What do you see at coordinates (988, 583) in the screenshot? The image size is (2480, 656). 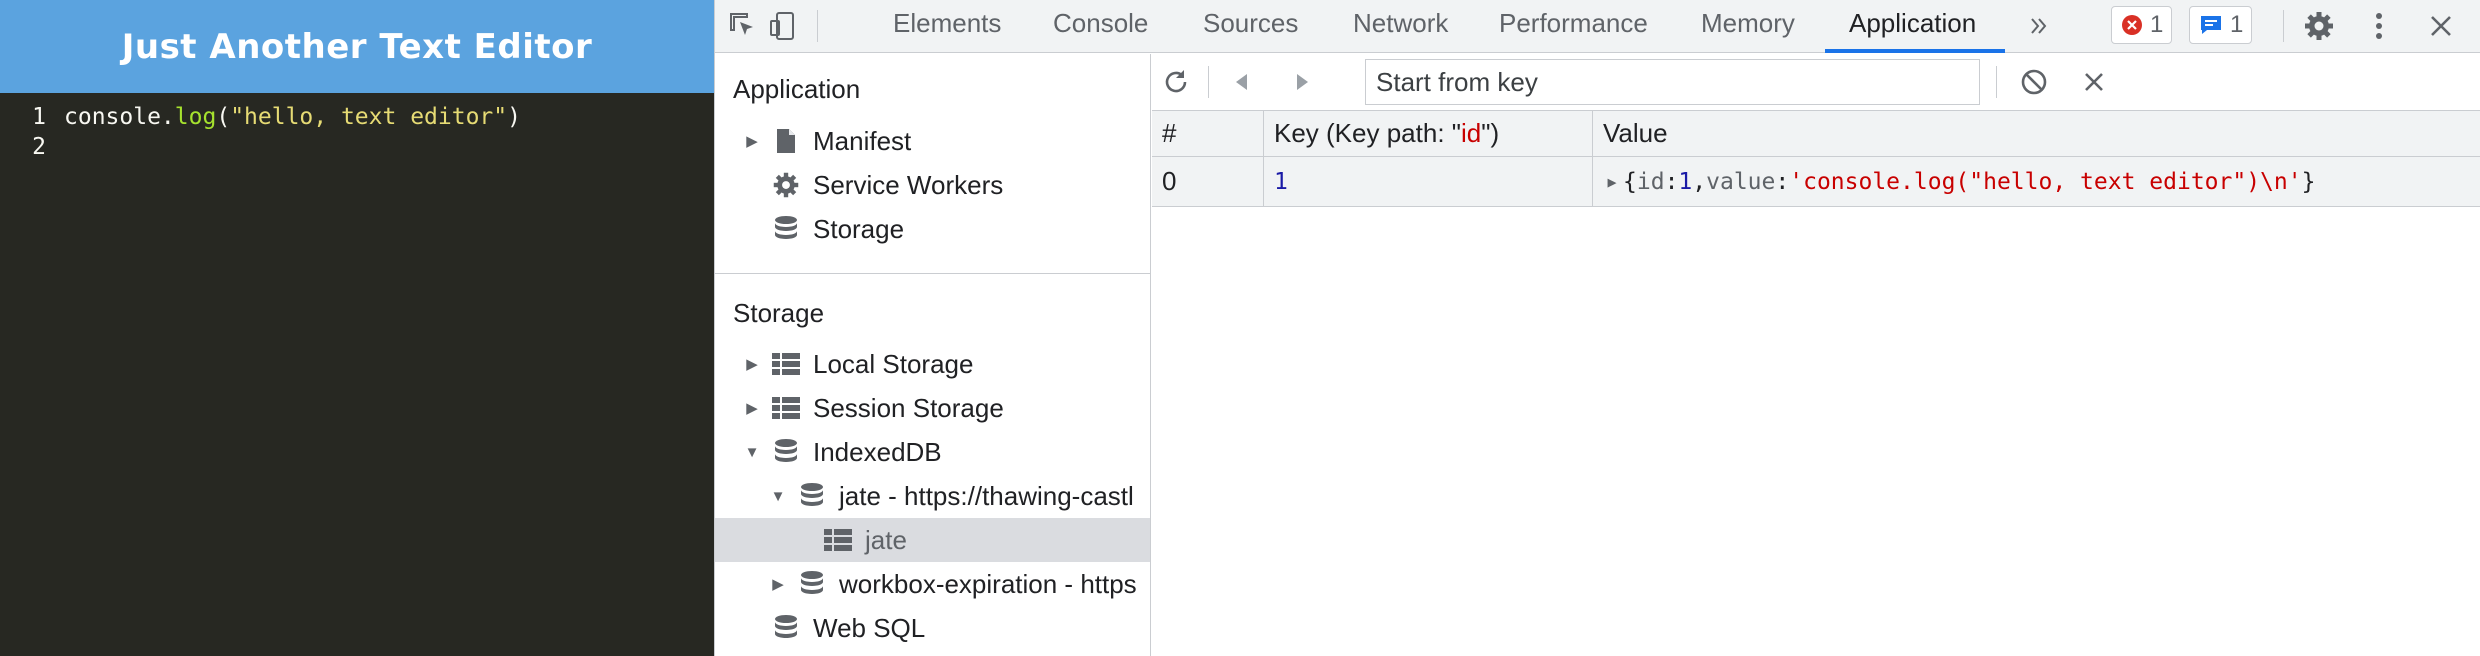 I see `sidebar-item-label: workbox-expiration - https` at bounding box center [988, 583].